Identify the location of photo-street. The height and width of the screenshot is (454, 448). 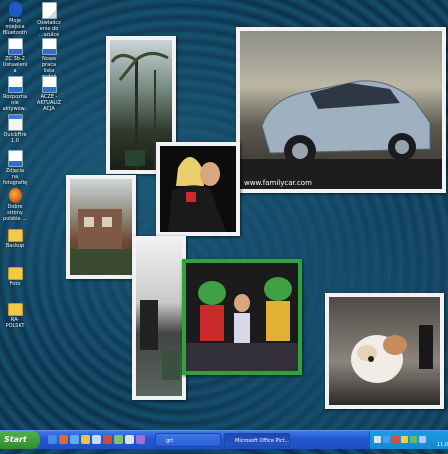
(159, 318).